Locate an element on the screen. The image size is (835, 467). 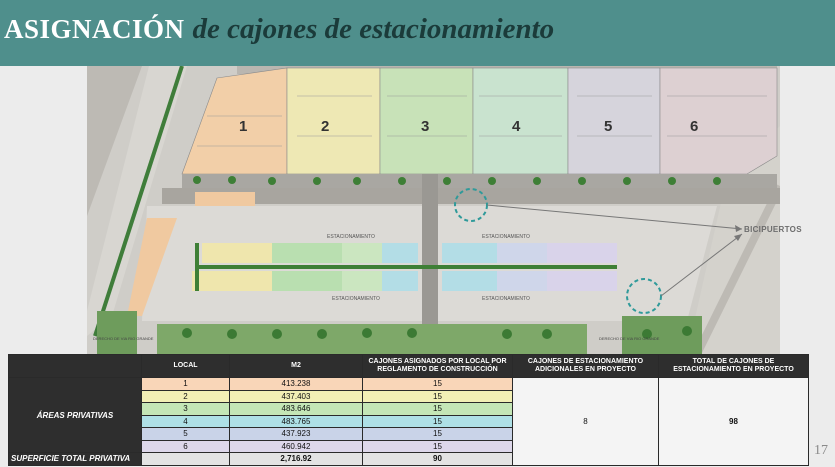
title-italic: de cajones de estacionamiento is located at coordinates (373, 29).